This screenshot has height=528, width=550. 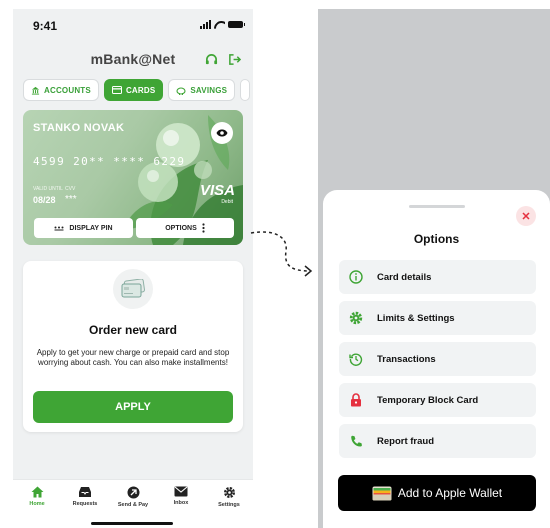 I want to click on bank-icon, so click(x=35, y=90).